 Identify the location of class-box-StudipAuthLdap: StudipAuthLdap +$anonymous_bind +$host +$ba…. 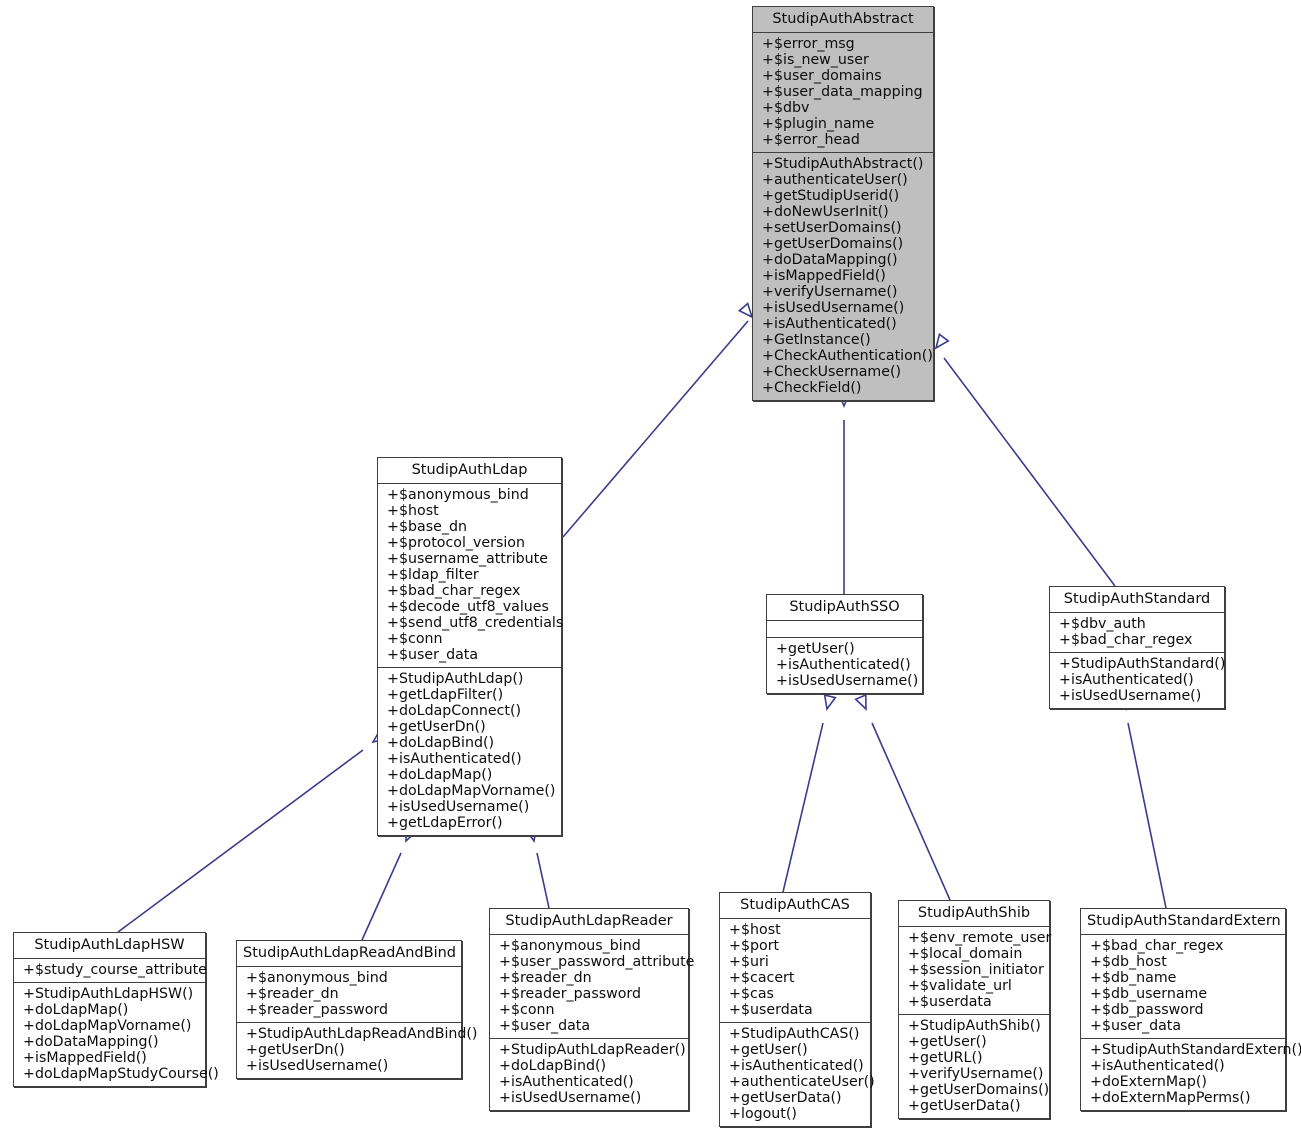
(470, 646).